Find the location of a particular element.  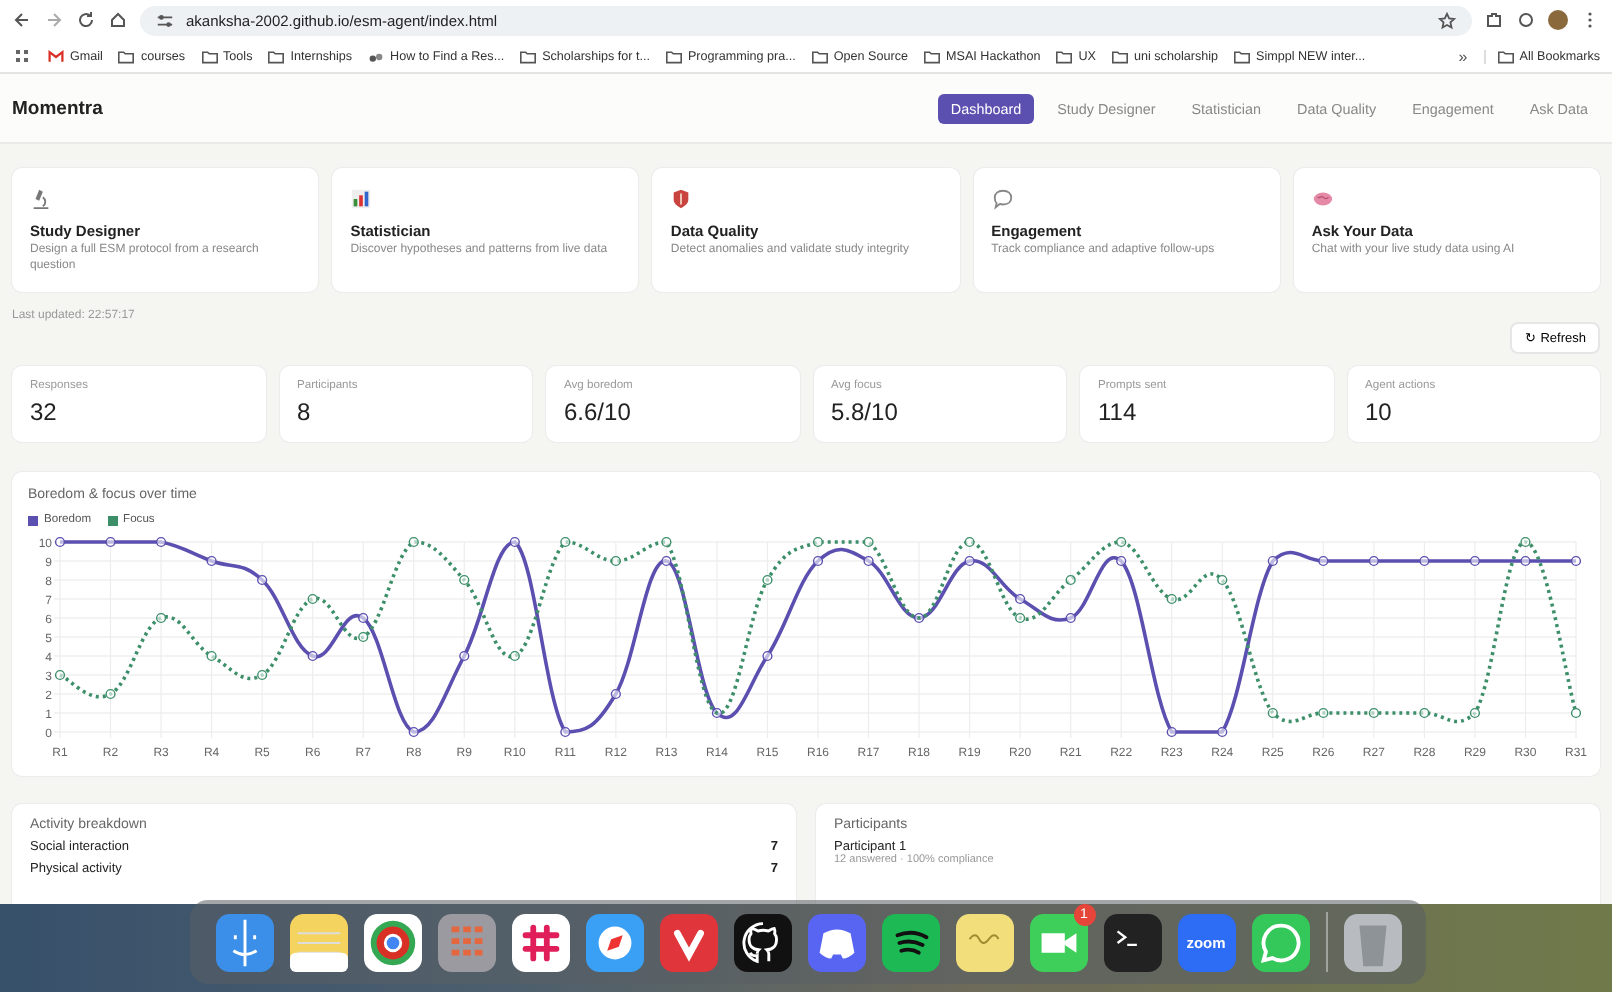

stat-value: 10 is located at coordinates (1379, 412).